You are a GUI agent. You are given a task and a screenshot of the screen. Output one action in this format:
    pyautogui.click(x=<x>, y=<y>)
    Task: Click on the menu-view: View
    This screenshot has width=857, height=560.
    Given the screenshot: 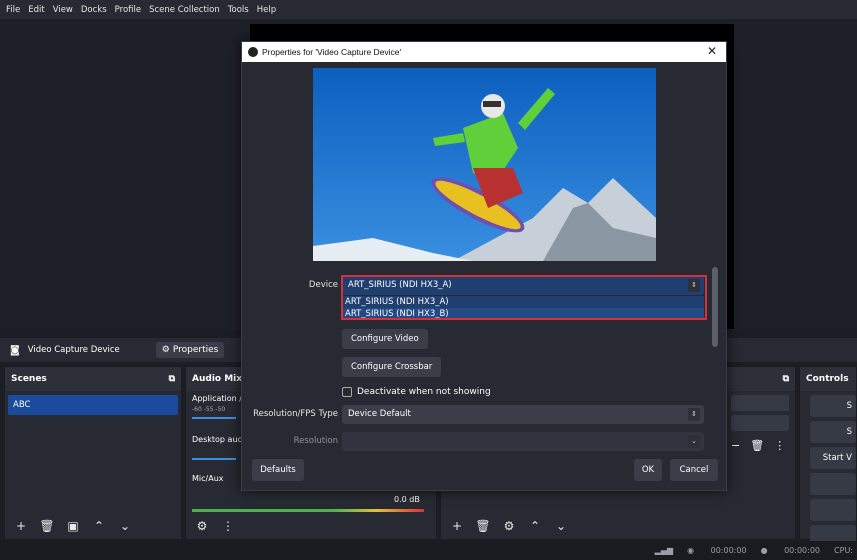 What is the action you would take?
    pyautogui.click(x=63, y=10)
    